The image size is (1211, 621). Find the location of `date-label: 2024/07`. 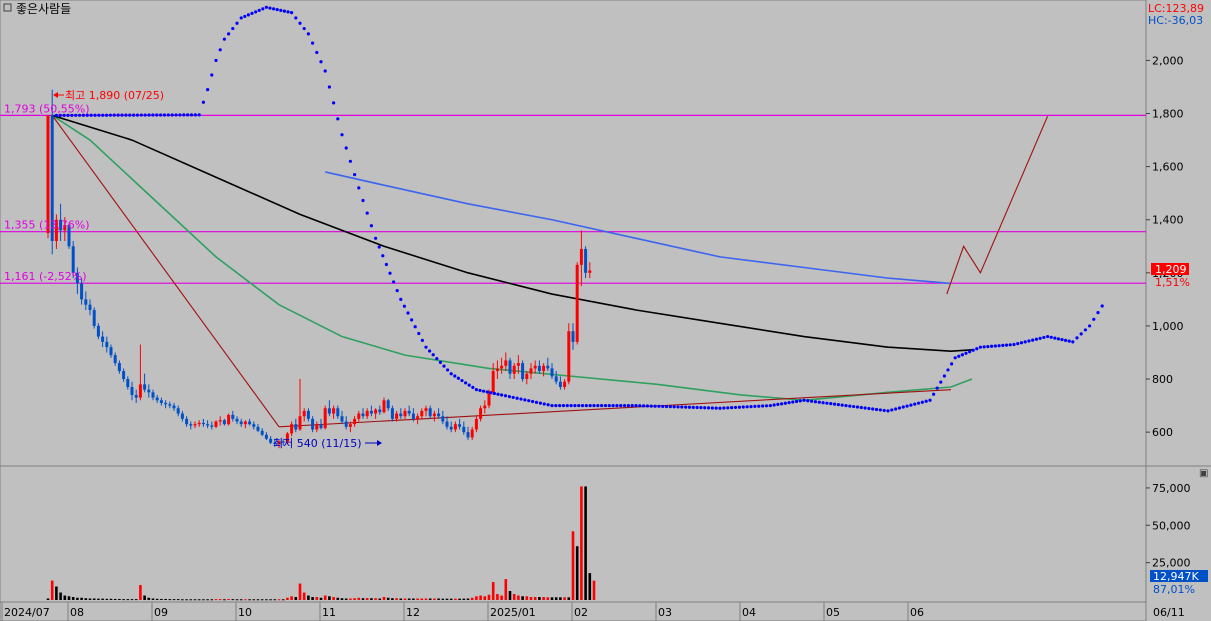

date-label: 2024/07 is located at coordinates (27, 612).